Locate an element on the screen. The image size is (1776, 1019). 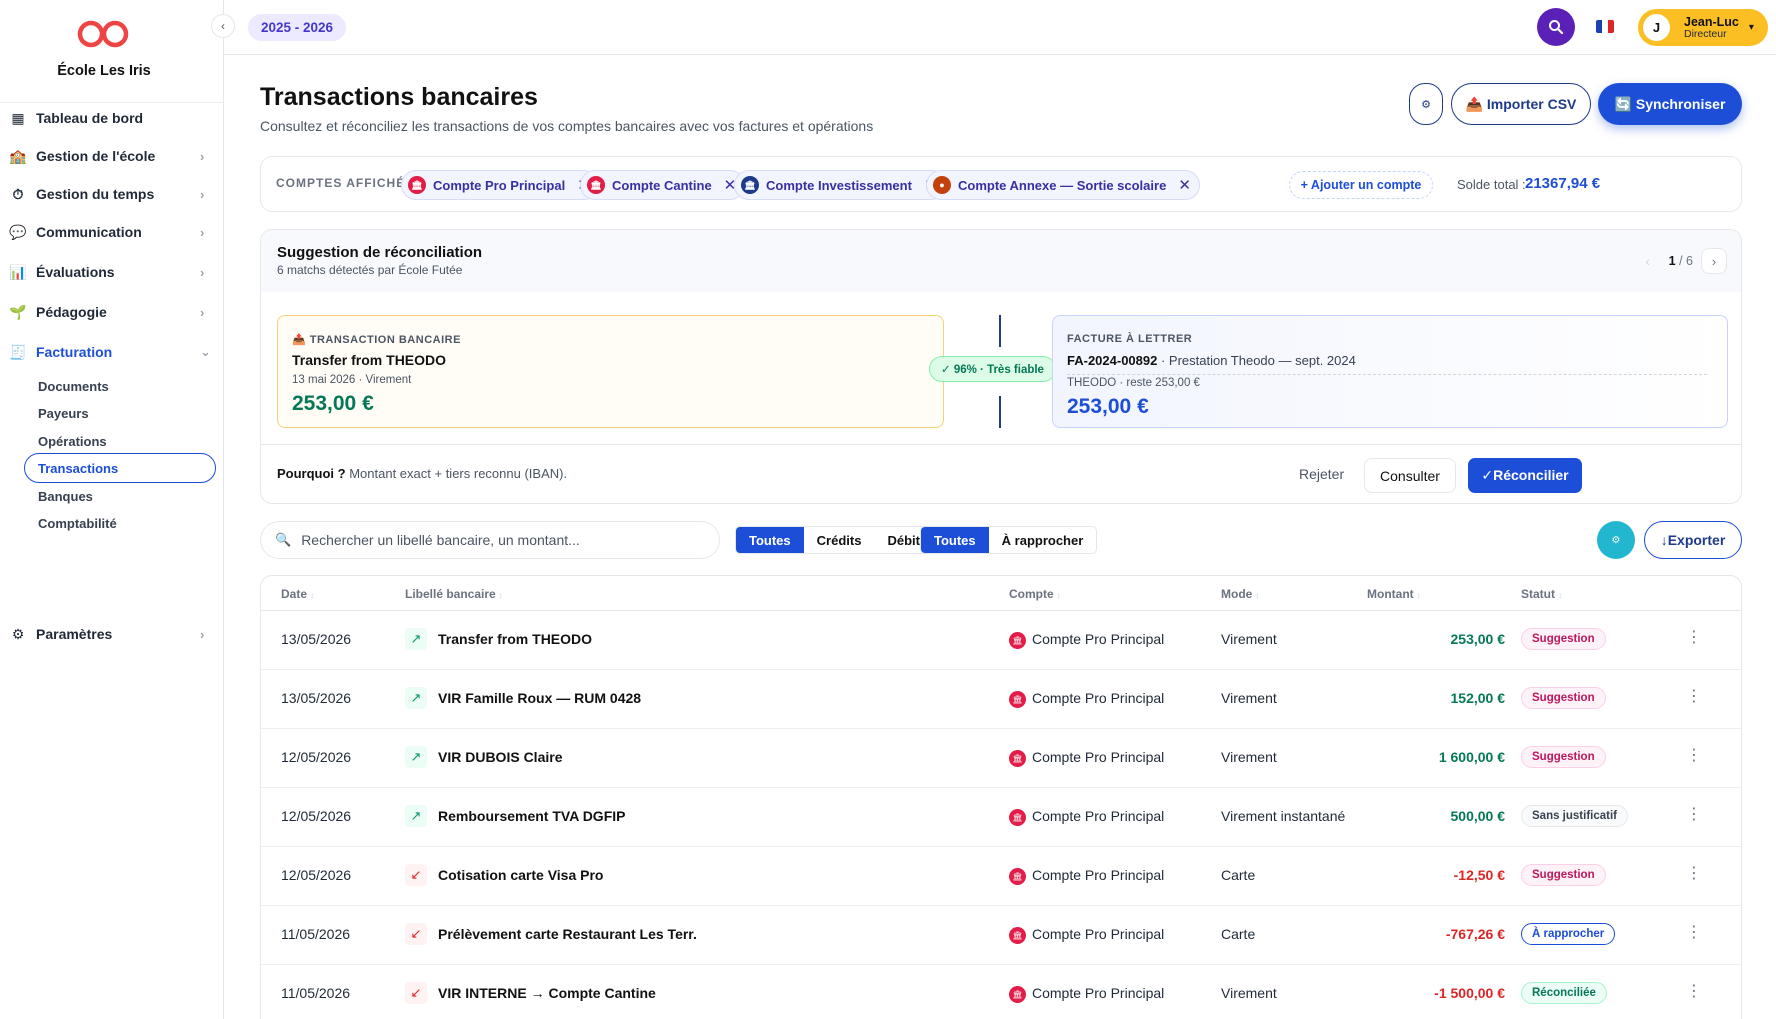
search-input is located at coordinates (501, 540).